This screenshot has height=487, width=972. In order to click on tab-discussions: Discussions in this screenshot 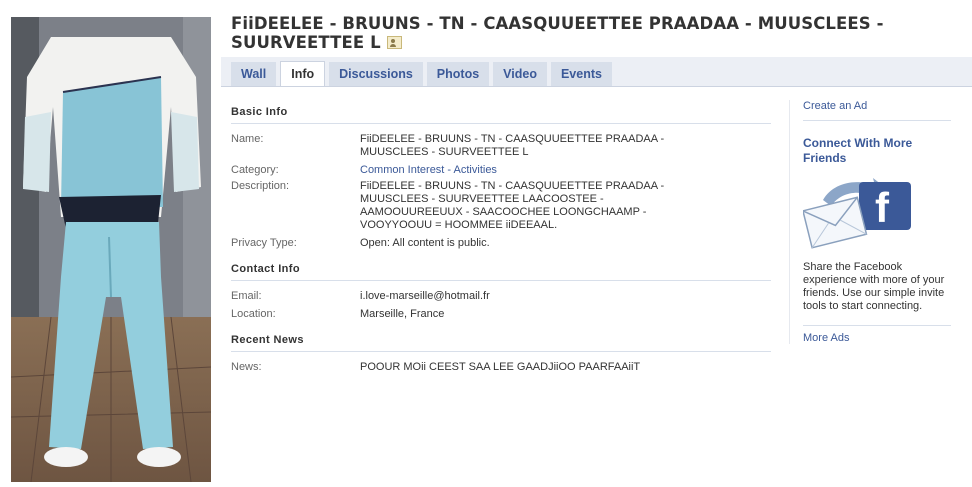, I will do `click(376, 74)`.